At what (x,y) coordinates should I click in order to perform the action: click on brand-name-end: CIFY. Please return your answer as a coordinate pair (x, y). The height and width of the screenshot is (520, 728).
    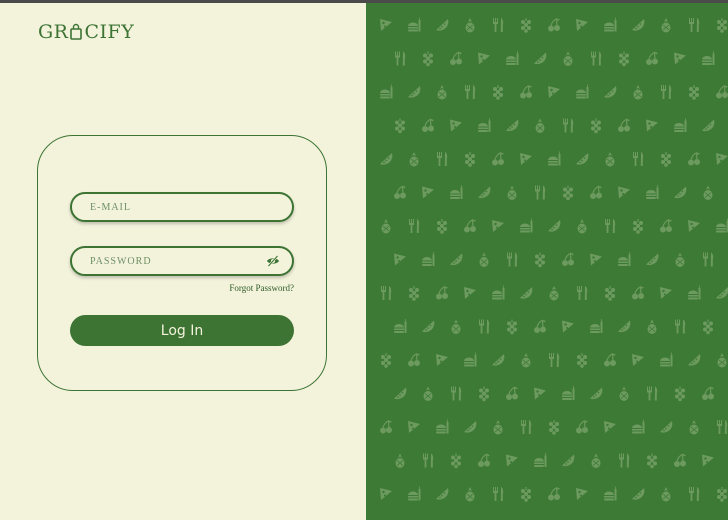
    Looking at the image, I should click on (109, 32).